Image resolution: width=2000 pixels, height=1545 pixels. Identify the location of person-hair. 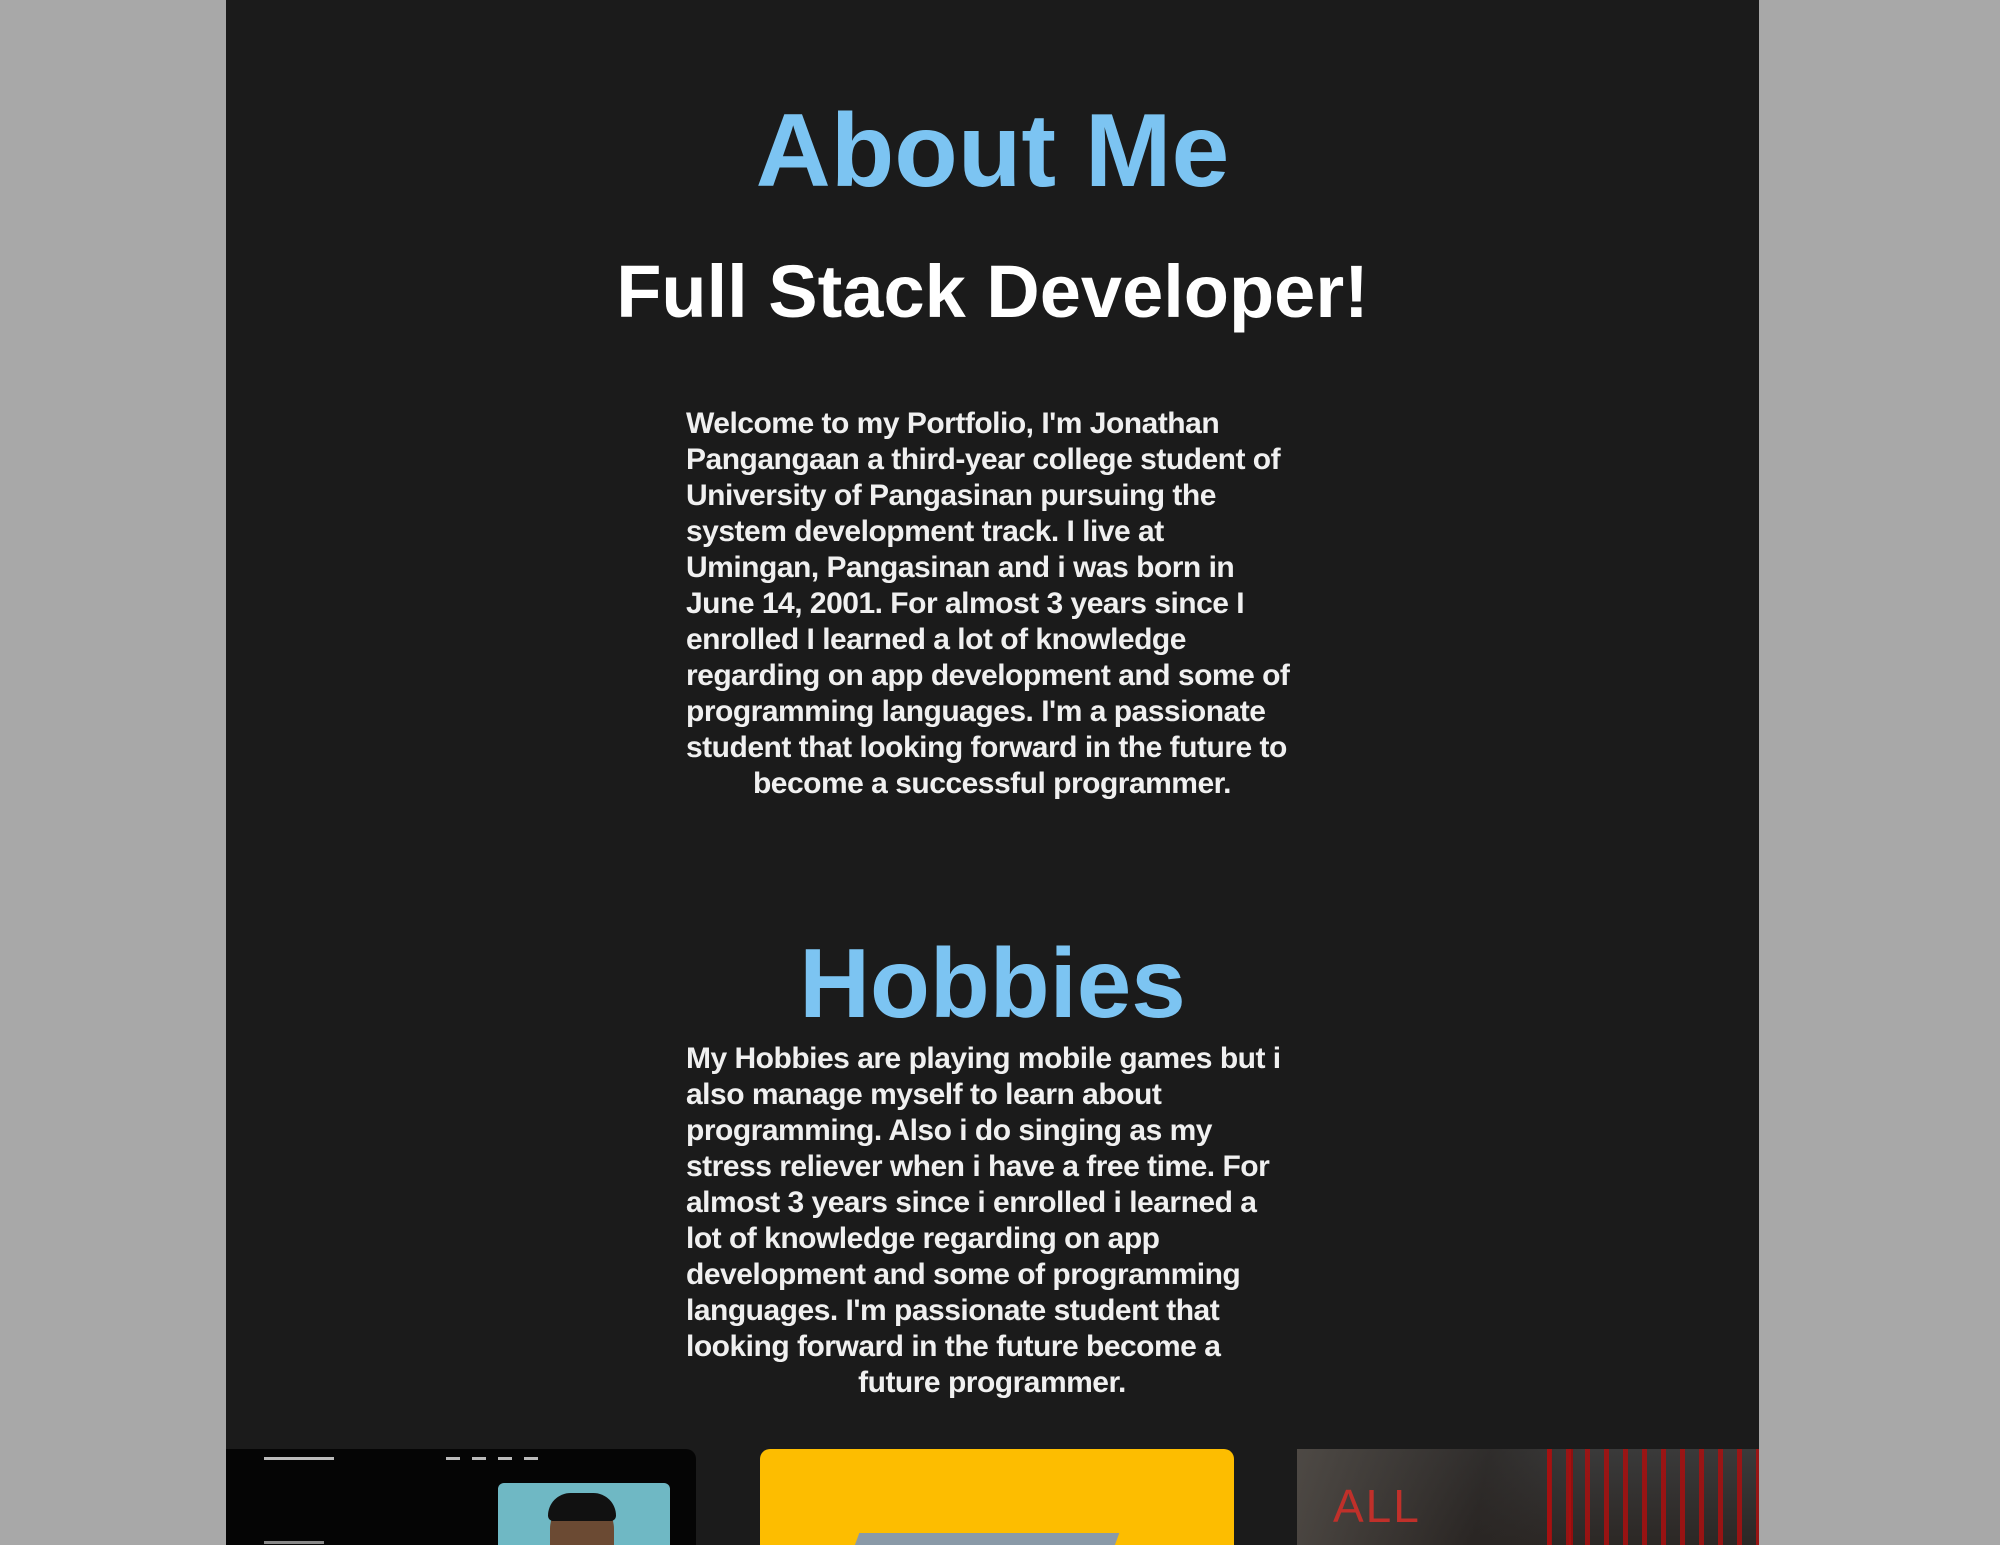
(582, 1507).